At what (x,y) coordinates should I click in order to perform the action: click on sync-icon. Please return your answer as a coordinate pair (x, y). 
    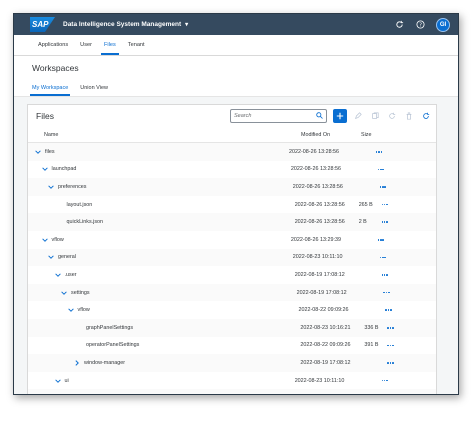
    Looking at the image, I should click on (391, 116).